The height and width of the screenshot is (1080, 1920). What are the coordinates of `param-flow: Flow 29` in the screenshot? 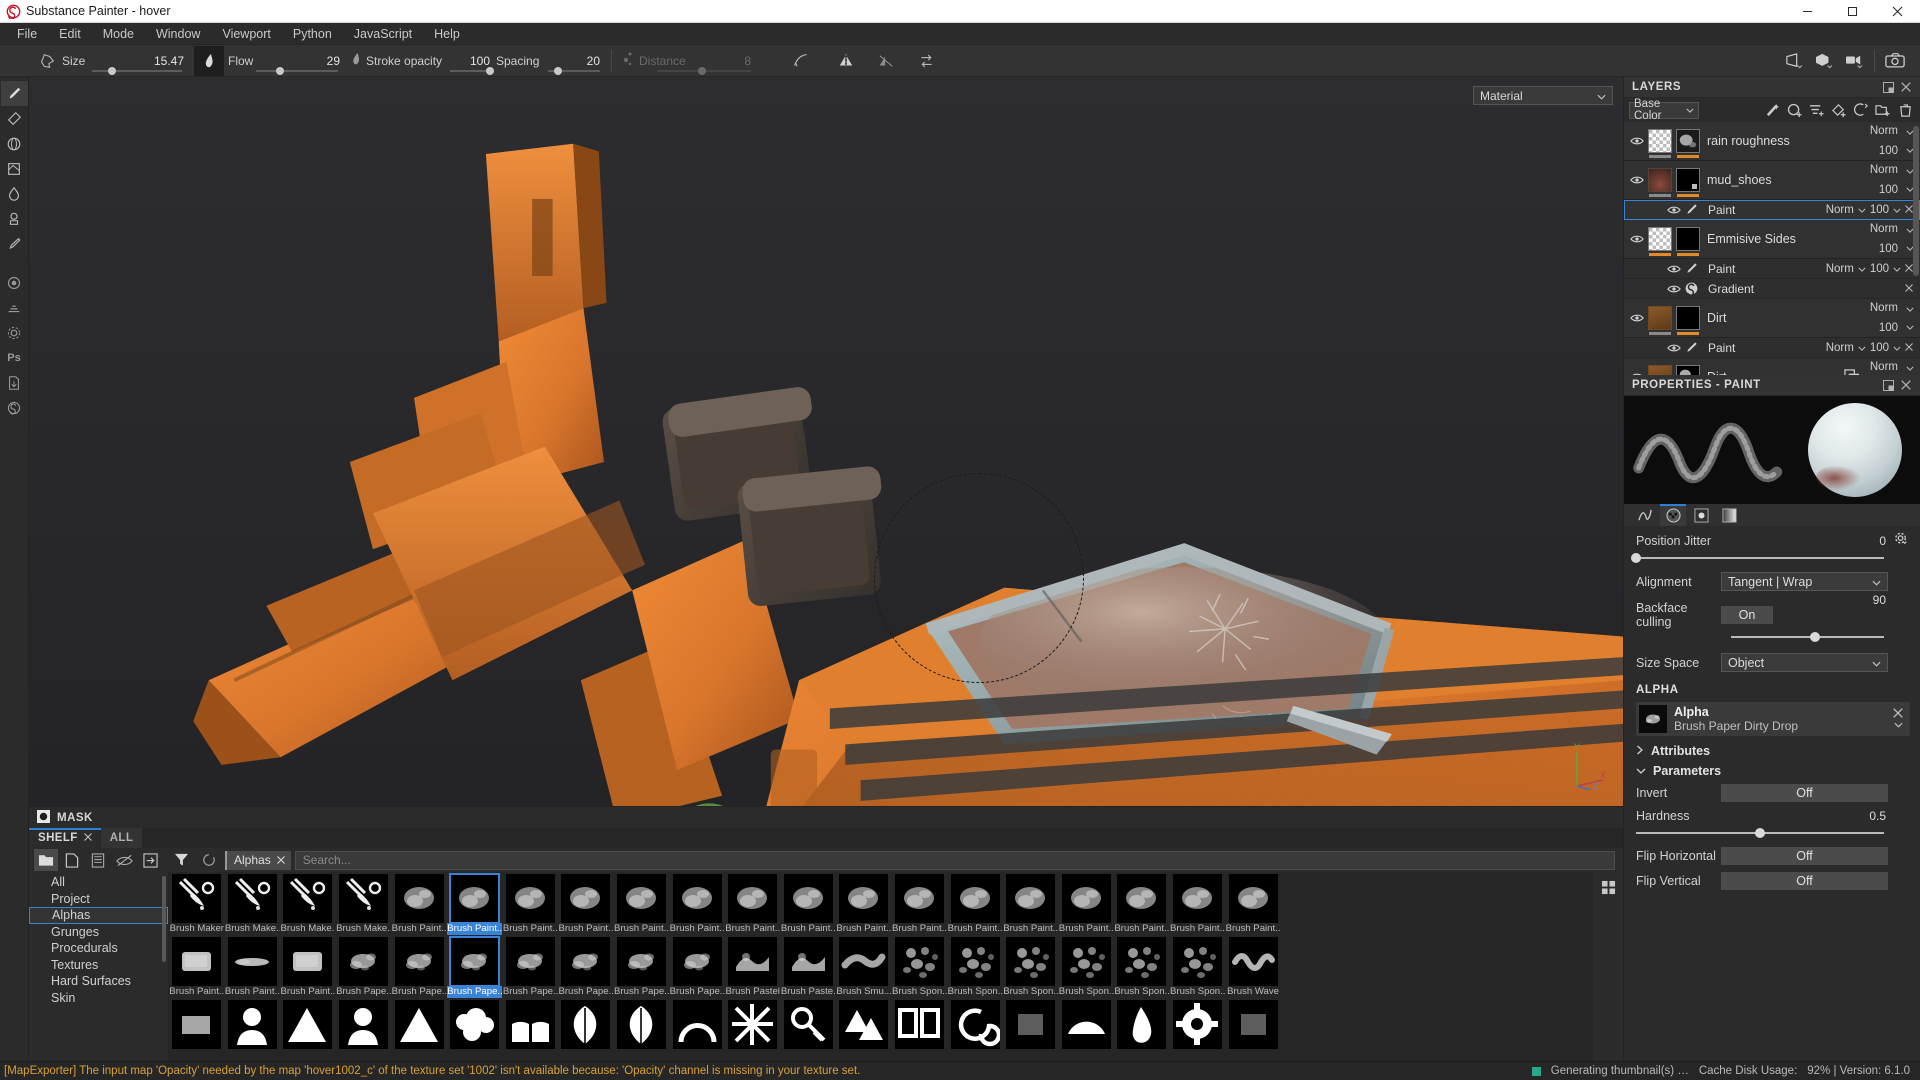 It's located at (287, 61).